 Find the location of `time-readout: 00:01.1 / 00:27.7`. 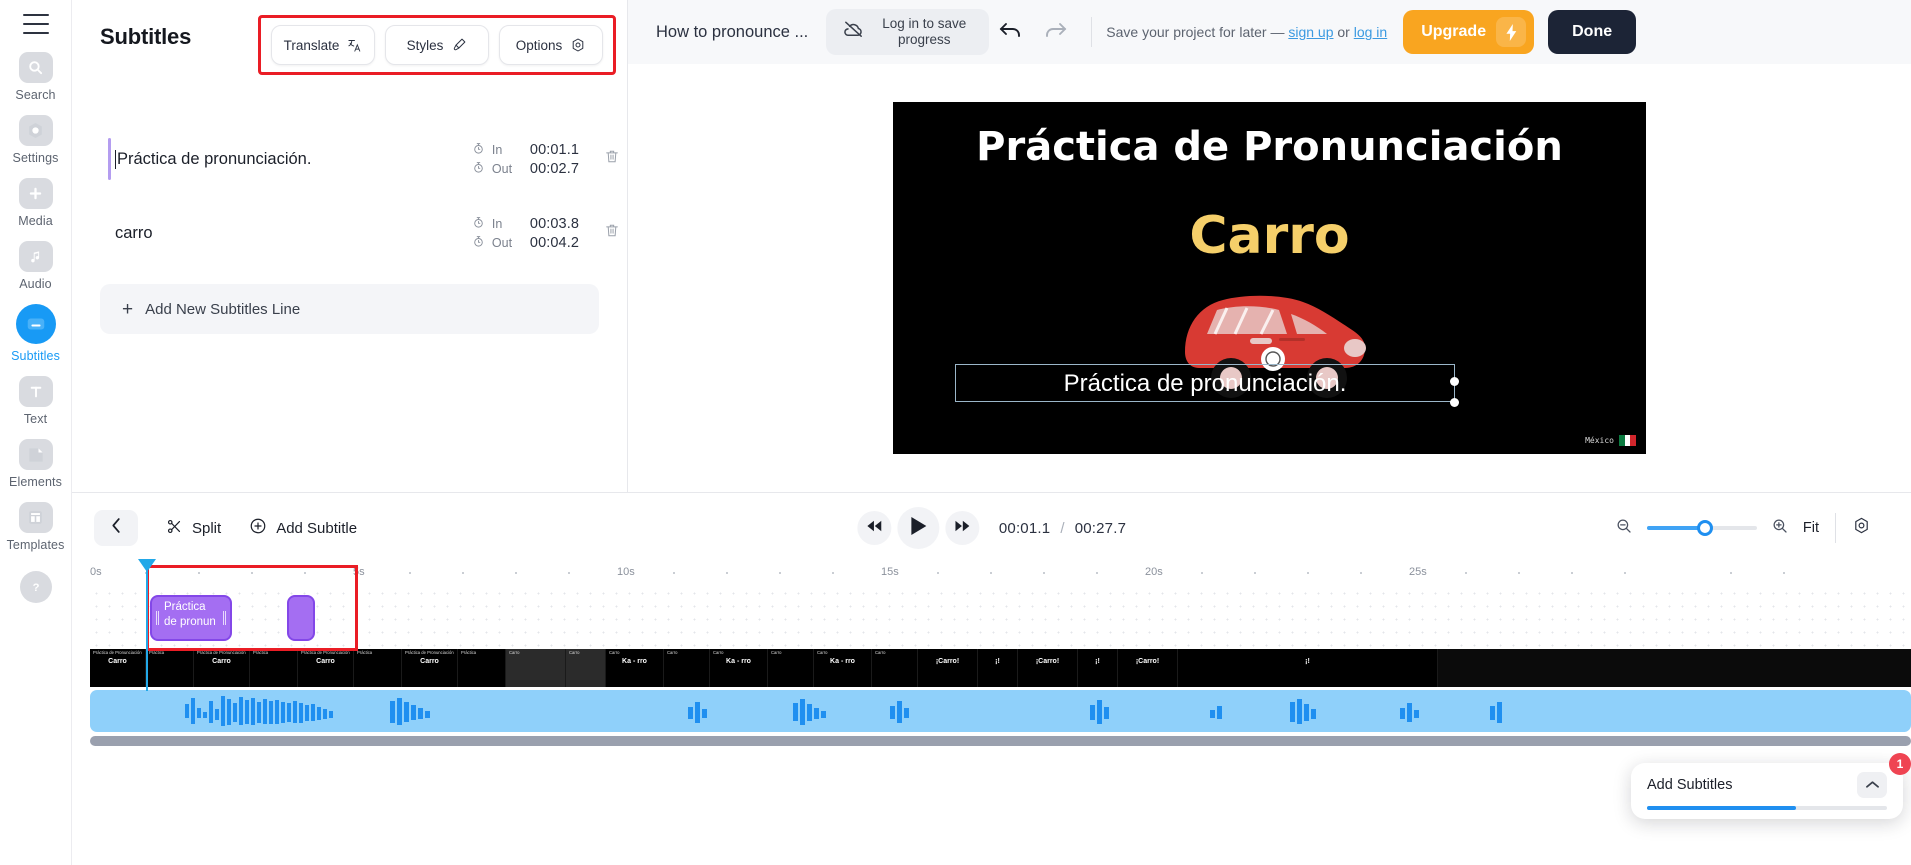

time-readout: 00:01.1 / 00:27.7 is located at coordinates (1062, 528).